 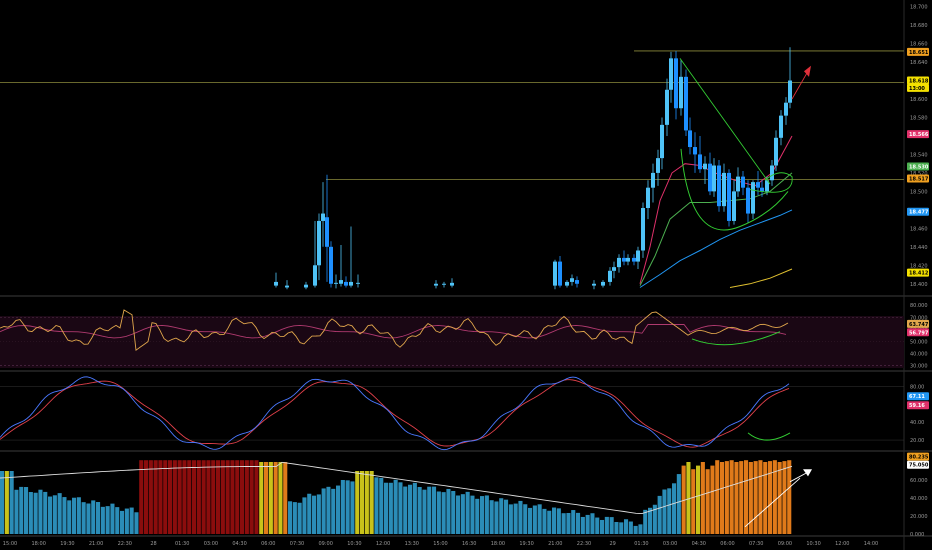 I want to click on axis-tick-label: 18.680, so click(x=919, y=26).